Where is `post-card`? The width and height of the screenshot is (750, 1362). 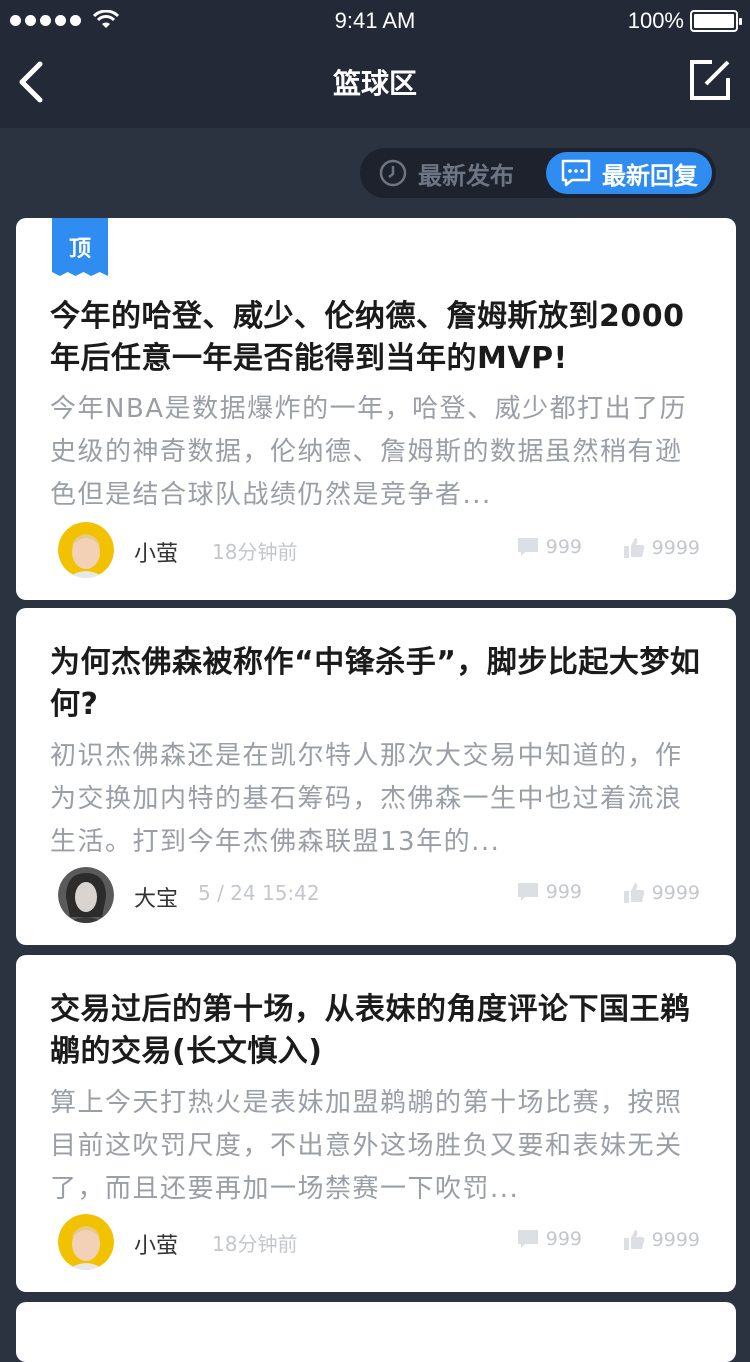
post-card is located at coordinates (376, 1332).